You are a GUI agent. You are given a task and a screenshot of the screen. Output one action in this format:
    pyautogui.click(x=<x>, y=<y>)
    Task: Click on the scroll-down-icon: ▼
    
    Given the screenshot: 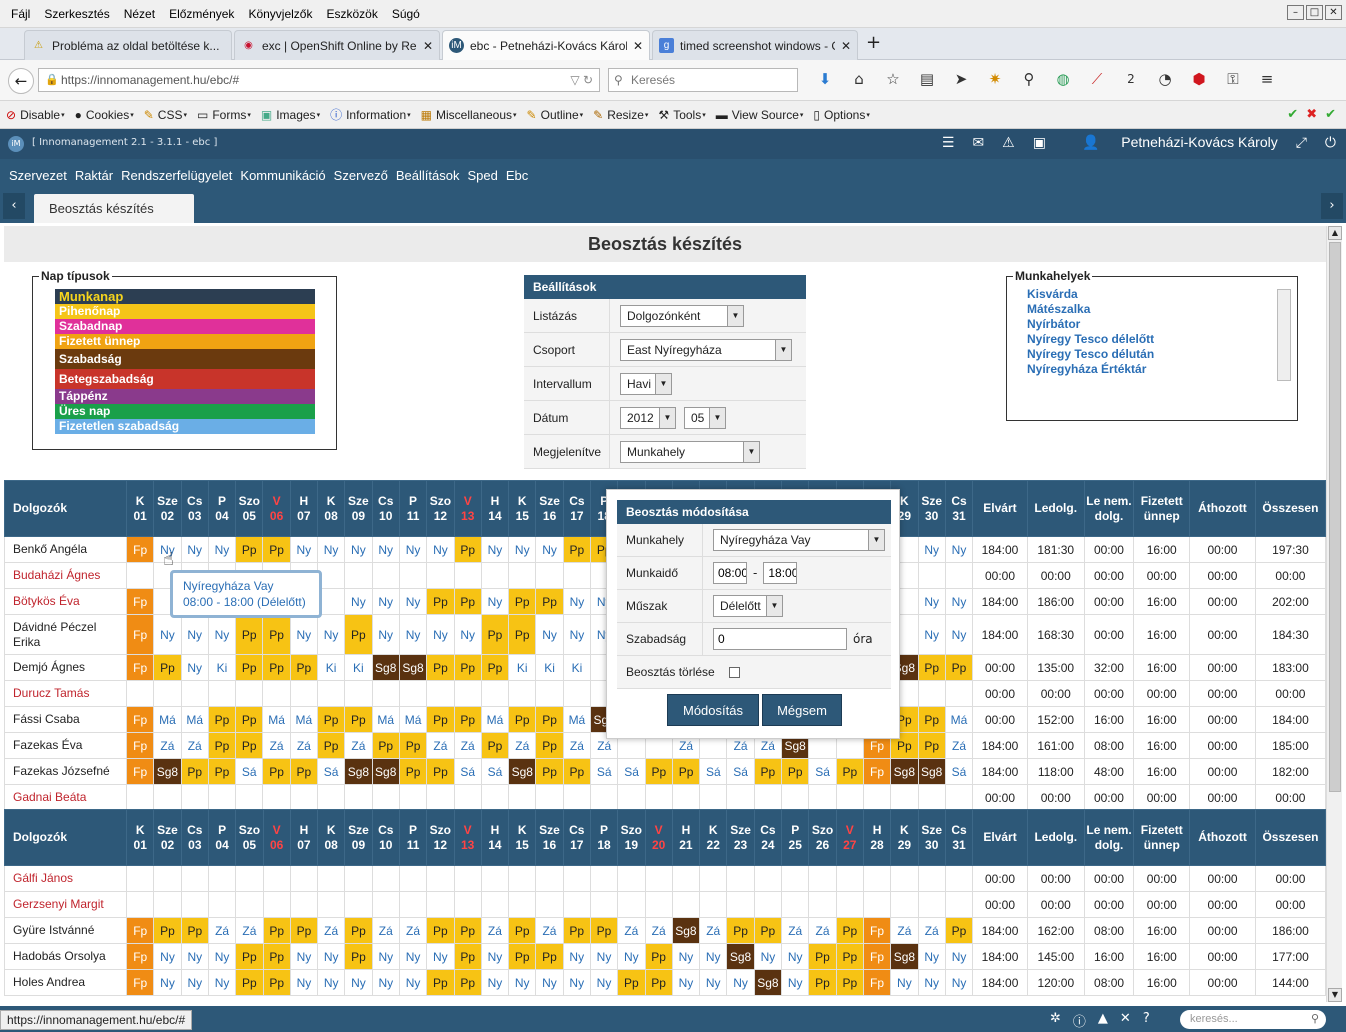 What is the action you would take?
    pyautogui.click(x=1335, y=995)
    